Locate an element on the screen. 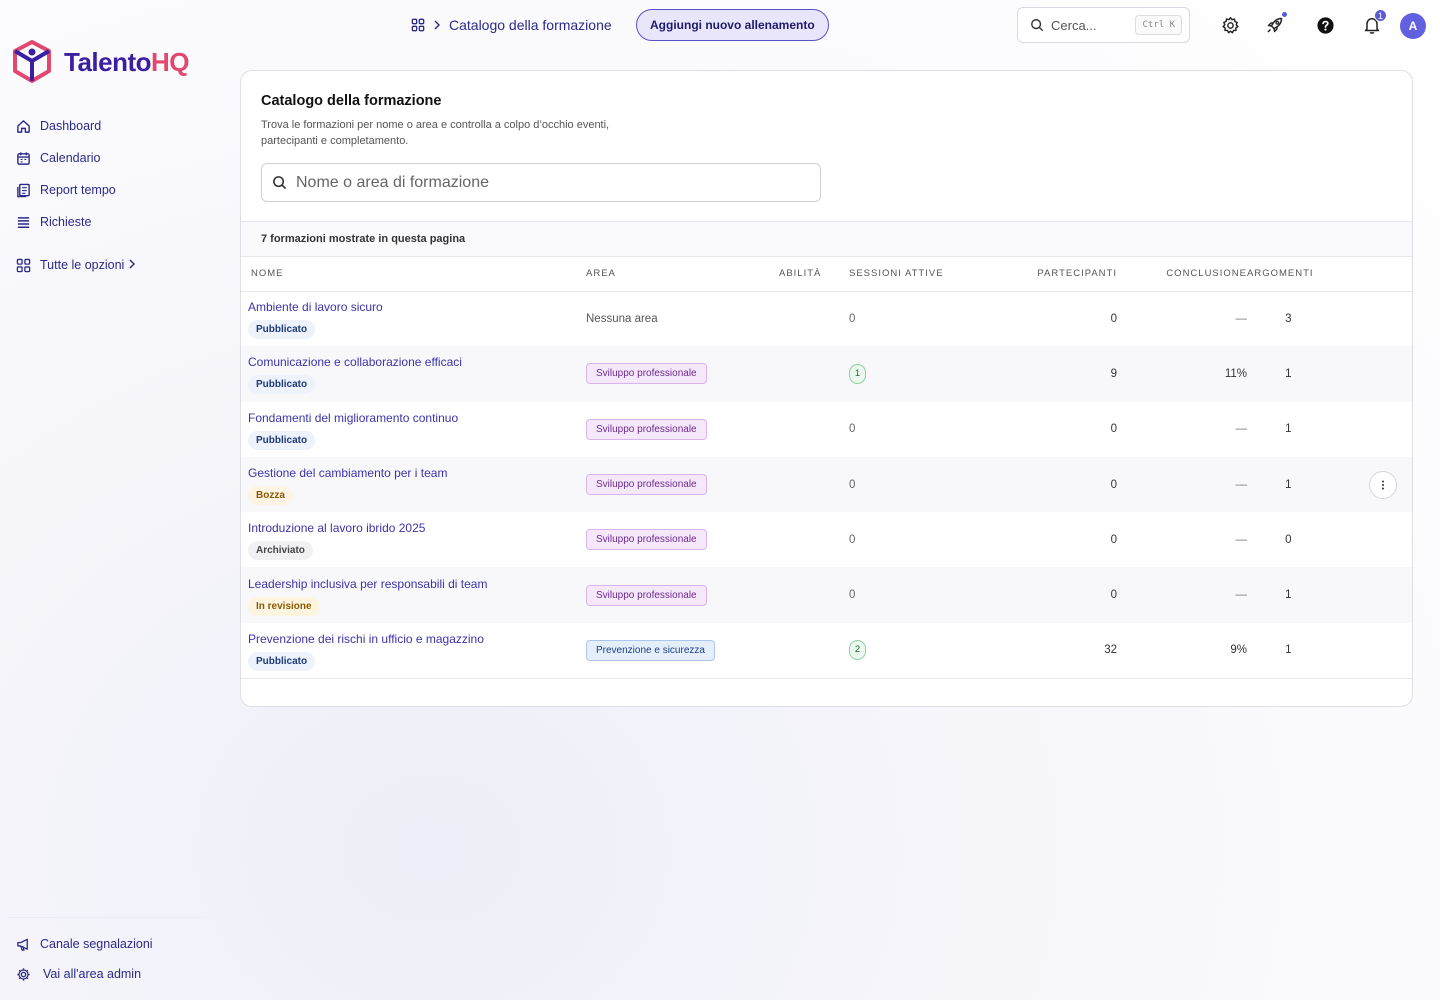 Image resolution: width=1440 pixels, height=1000 pixels. cell-participants: 9 is located at coordinates (1113, 373).